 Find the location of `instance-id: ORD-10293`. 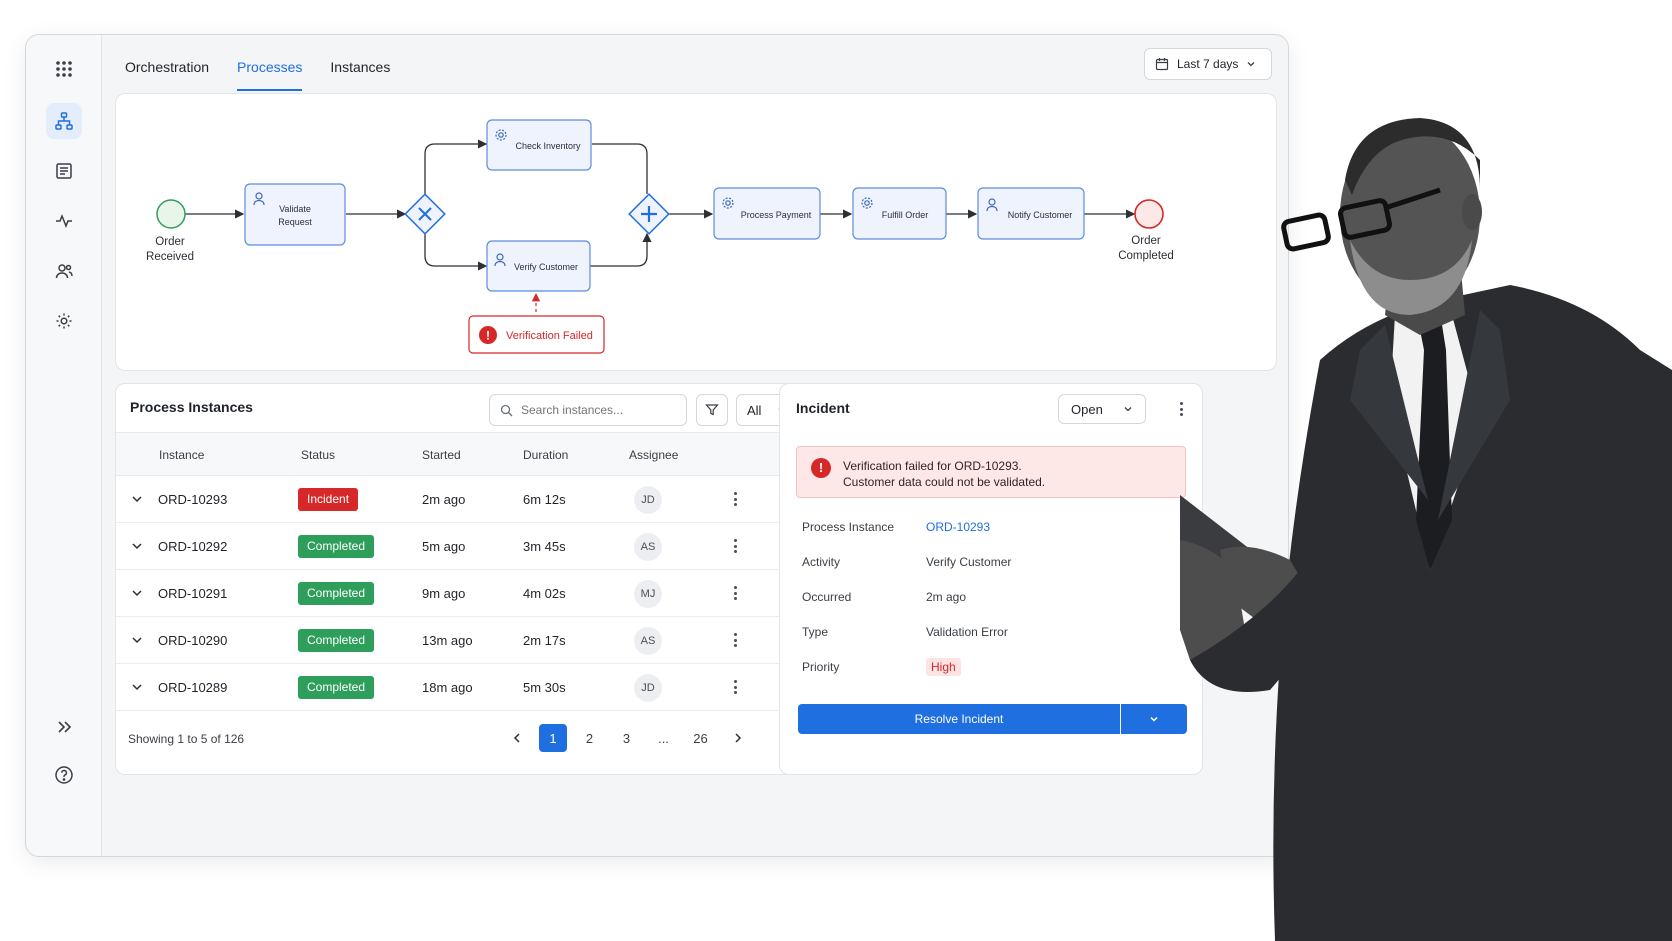

instance-id: ORD-10293 is located at coordinates (192, 499).